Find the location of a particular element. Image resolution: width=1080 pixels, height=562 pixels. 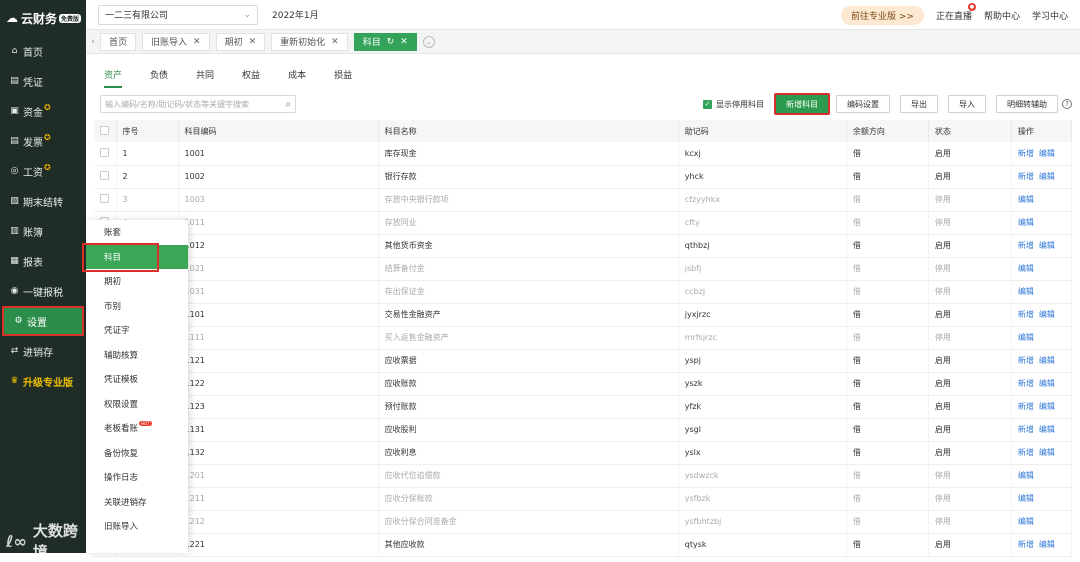

sidebar-item-report: ▦报表 is located at coordinates (43, 261).